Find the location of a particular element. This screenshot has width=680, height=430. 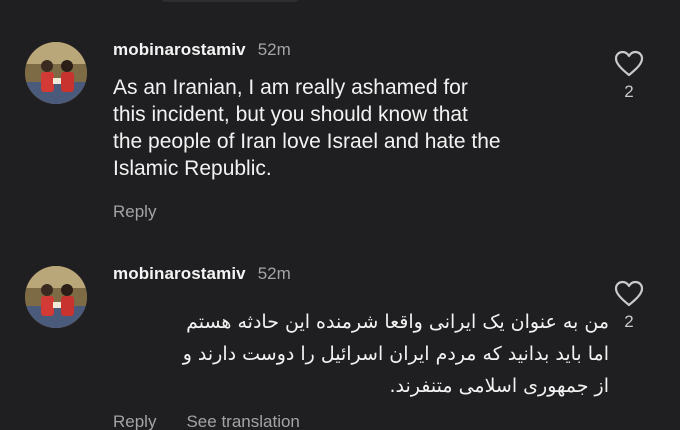

comment-actions: Reply is located at coordinates (134, 212).